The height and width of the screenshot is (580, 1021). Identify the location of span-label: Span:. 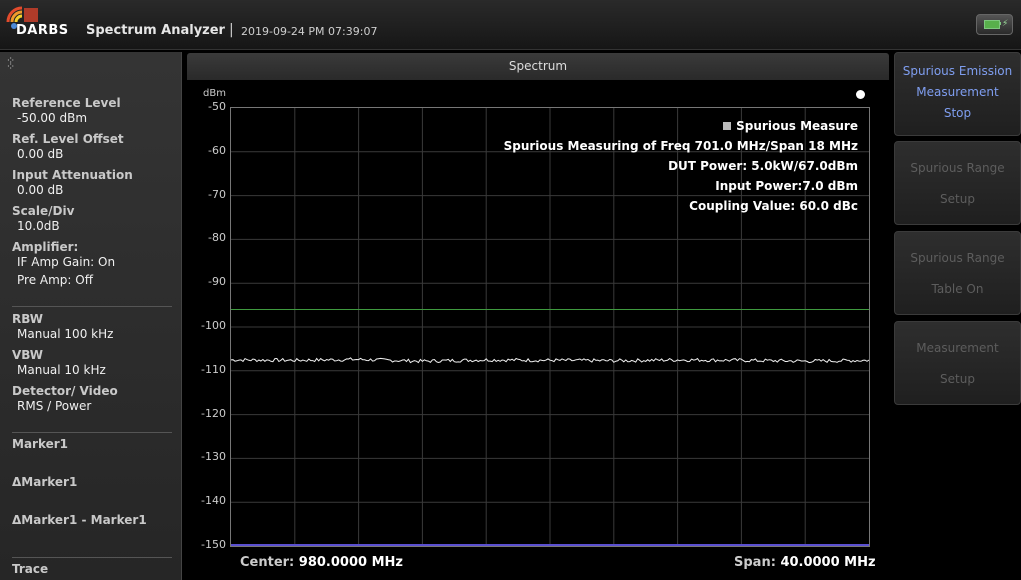
(755, 562).